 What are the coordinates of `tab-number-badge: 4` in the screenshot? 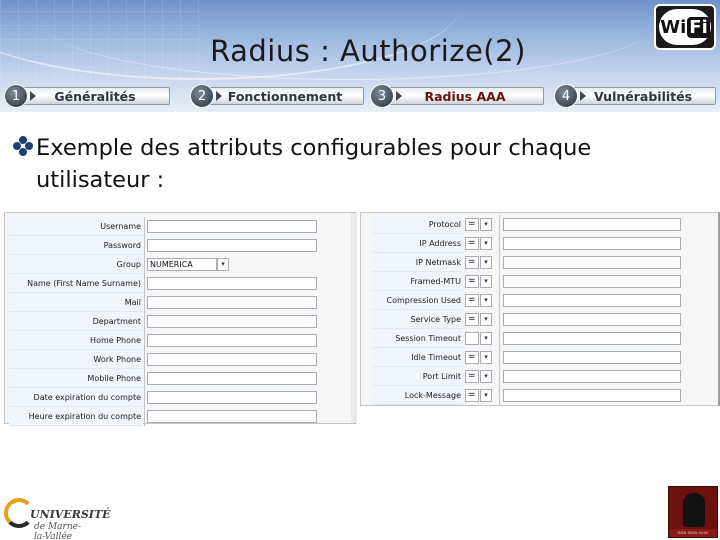 It's located at (566, 96).